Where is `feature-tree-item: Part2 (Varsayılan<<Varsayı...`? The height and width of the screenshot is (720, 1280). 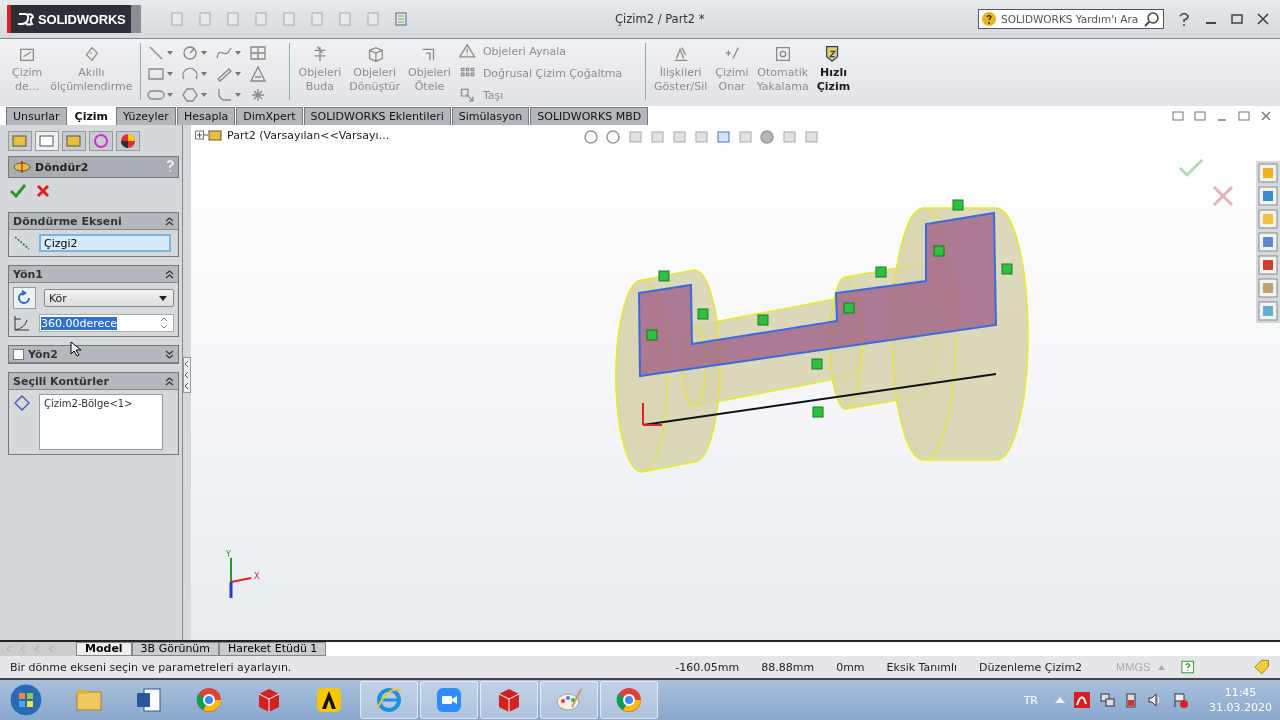 feature-tree-item: Part2 (Varsayılan<<Varsayı... is located at coordinates (292, 135).